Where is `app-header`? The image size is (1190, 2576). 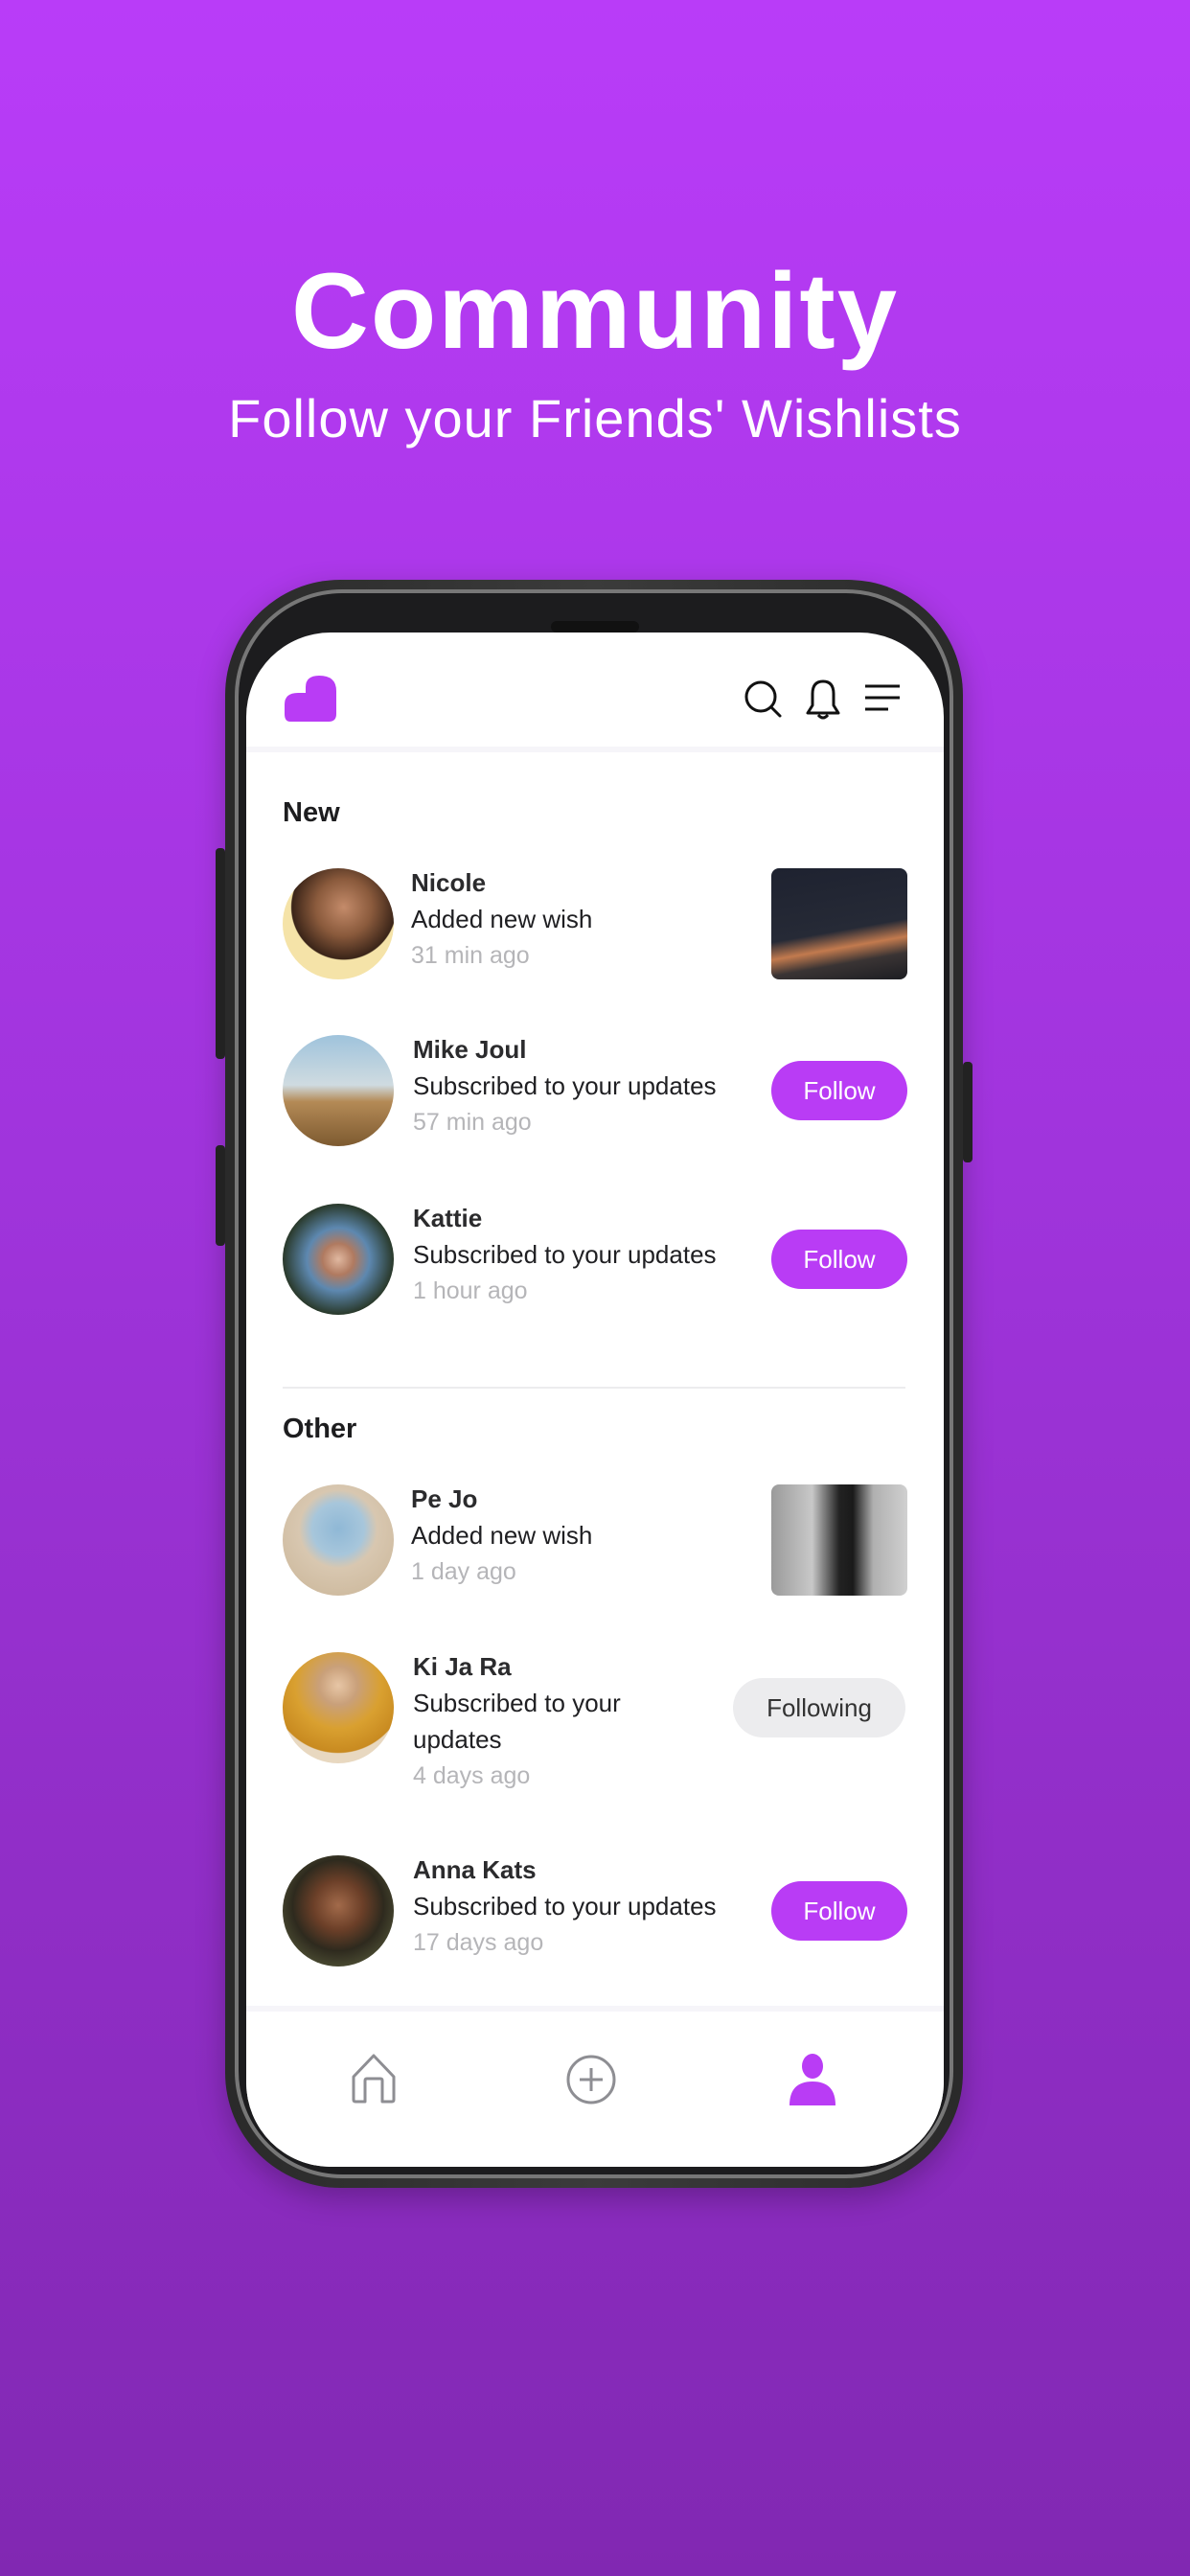 app-header is located at coordinates (595, 692).